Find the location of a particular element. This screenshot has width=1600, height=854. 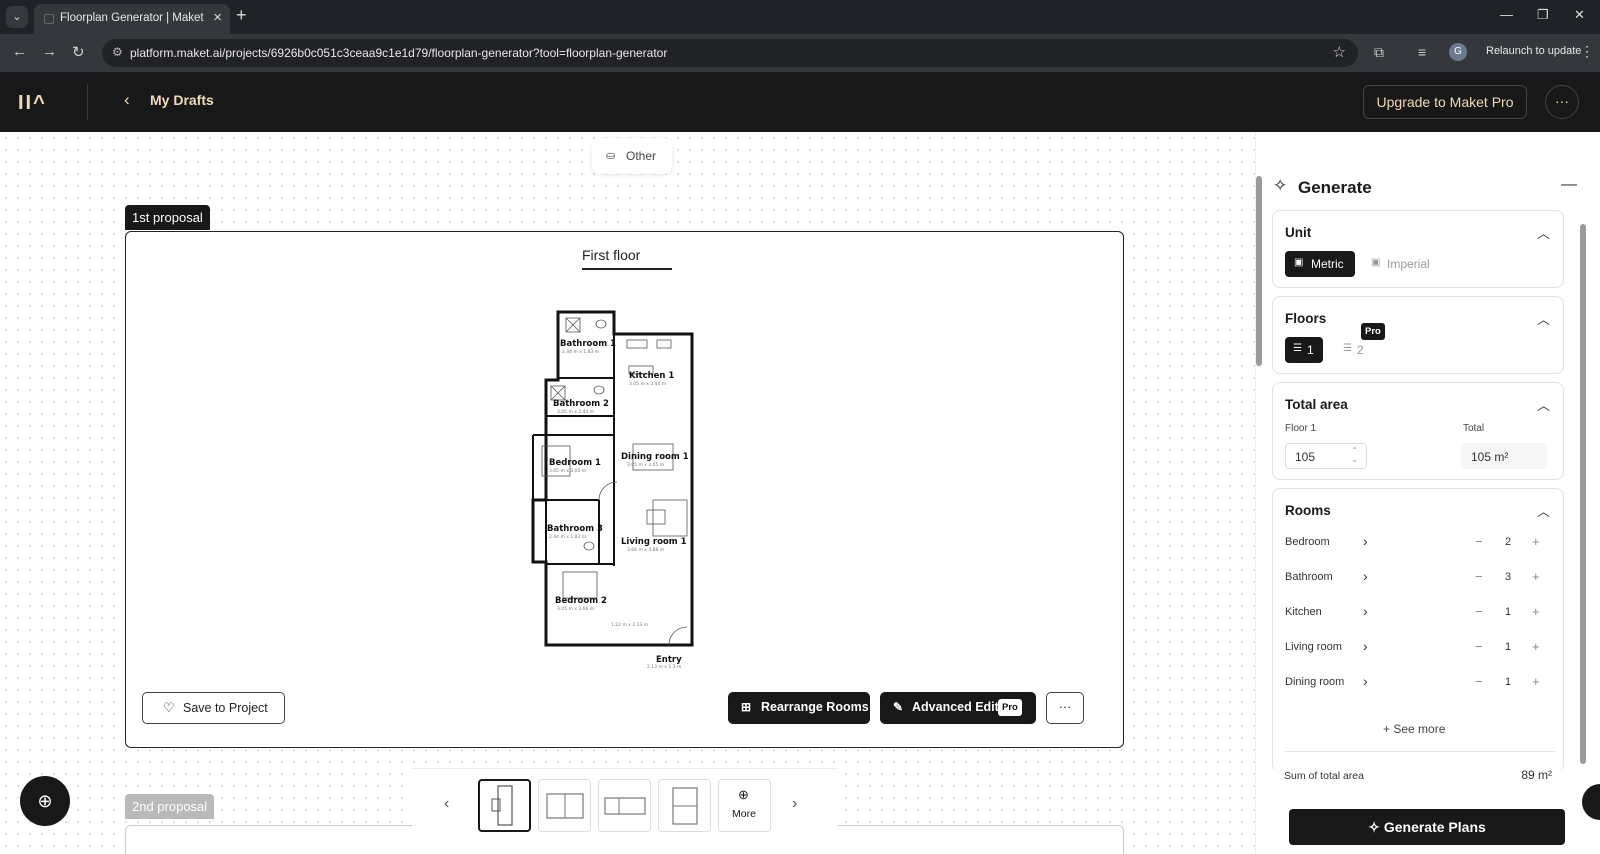

plan-dims-bathroom-1: 2.44 m x 1.83 m is located at coordinates (580, 352).